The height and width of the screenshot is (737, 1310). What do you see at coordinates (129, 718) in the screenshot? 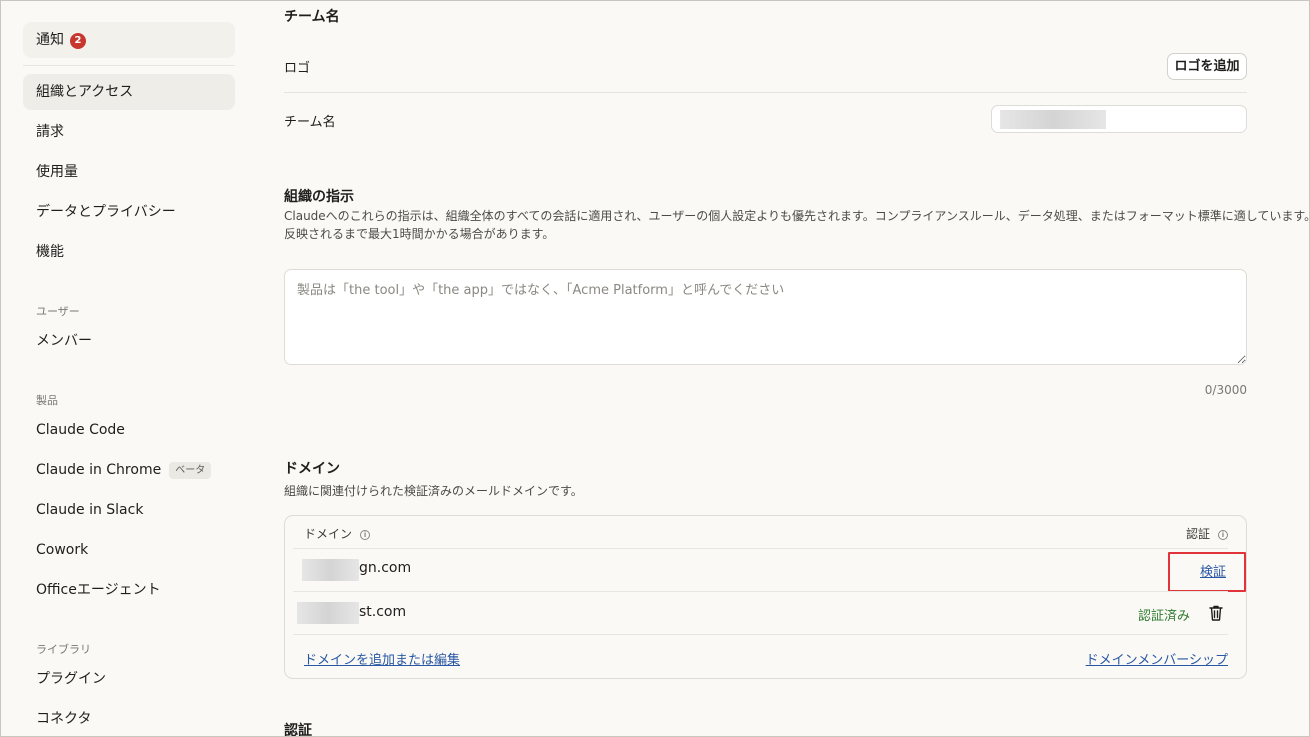
I see `sidebar-item-connectors: コネクタ` at bounding box center [129, 718].